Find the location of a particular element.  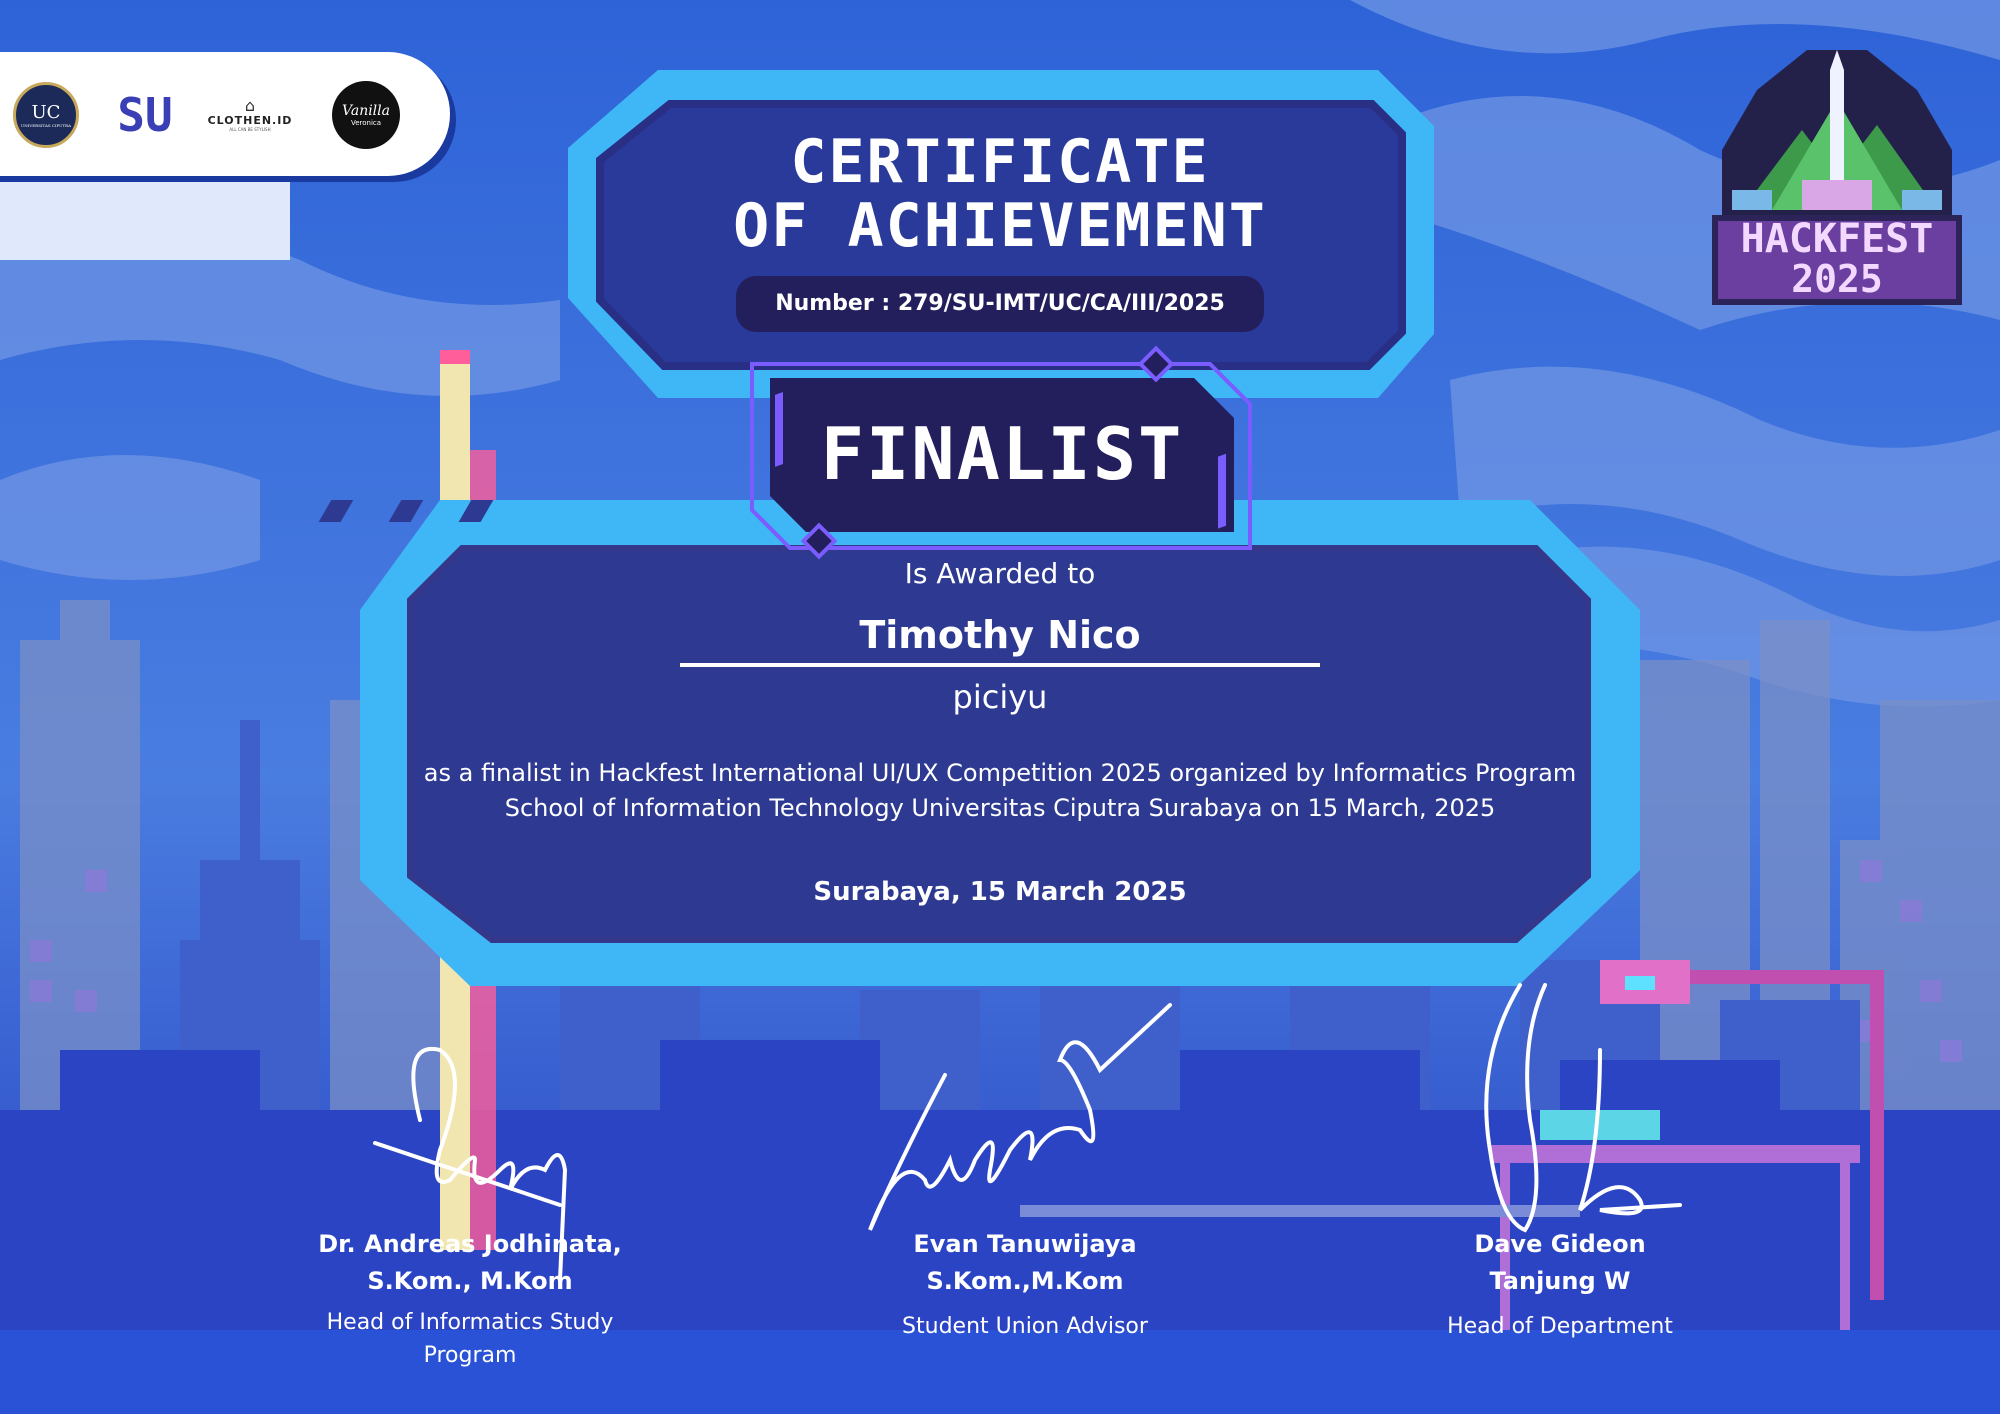

title-line-2: OF ACHIEVEMENT is located at coordinates (1000, 226).